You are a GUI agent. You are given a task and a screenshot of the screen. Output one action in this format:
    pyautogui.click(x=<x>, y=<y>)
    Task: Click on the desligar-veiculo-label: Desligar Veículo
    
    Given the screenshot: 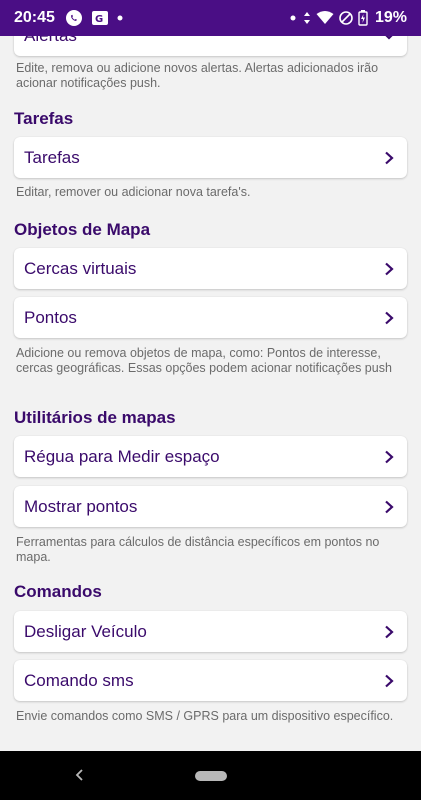 What is the action you would take?
    pyautogui.click(x=85, y=631)
    